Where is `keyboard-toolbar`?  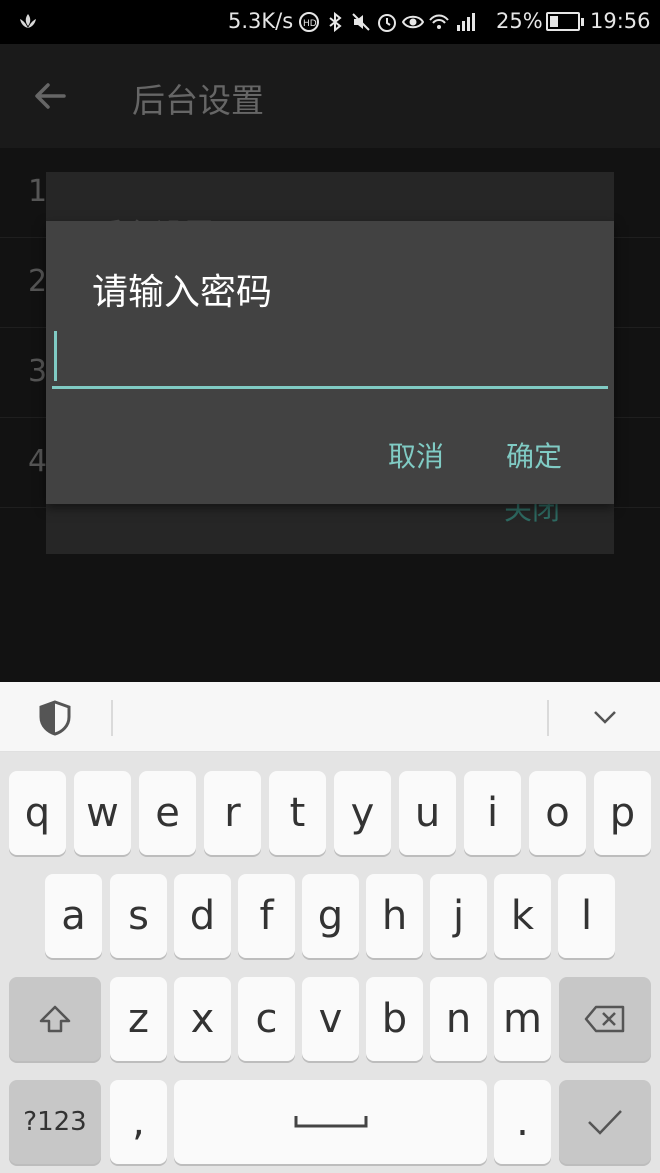 keyboard-toolbar is located at coordinates (330, 717).